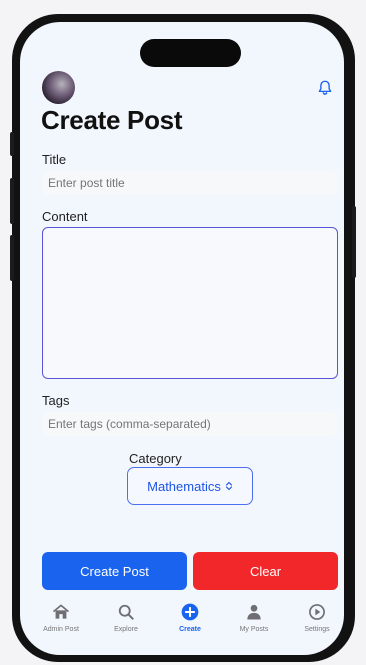 This screenshot has height=665, width=366. Describe the element at coordinates (190, 53) in the screenshot. I see `dynamic-island` at that location.